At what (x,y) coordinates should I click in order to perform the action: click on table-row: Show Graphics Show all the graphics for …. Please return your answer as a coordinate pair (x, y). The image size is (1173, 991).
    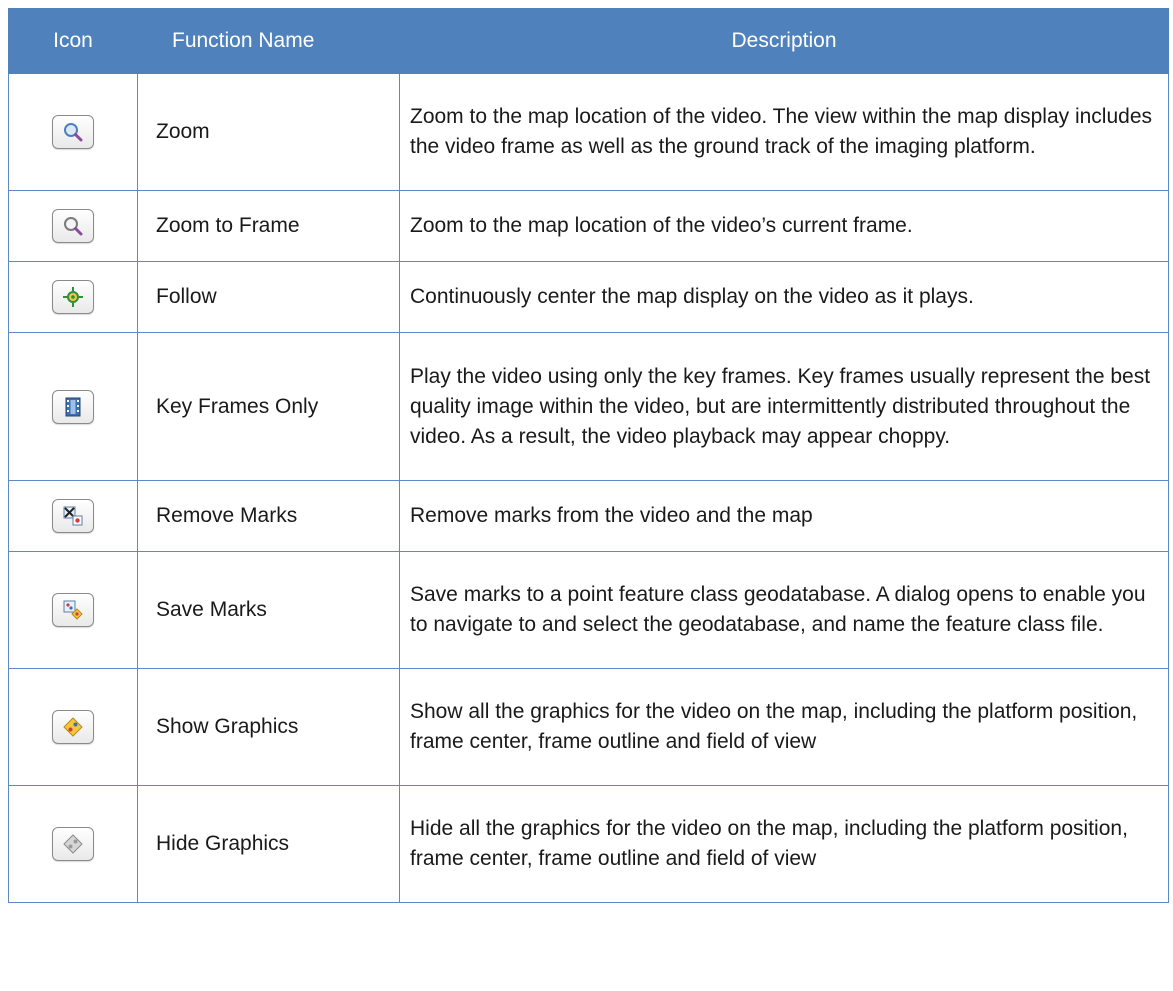
    Looking at the image, I should click on (588, 727).